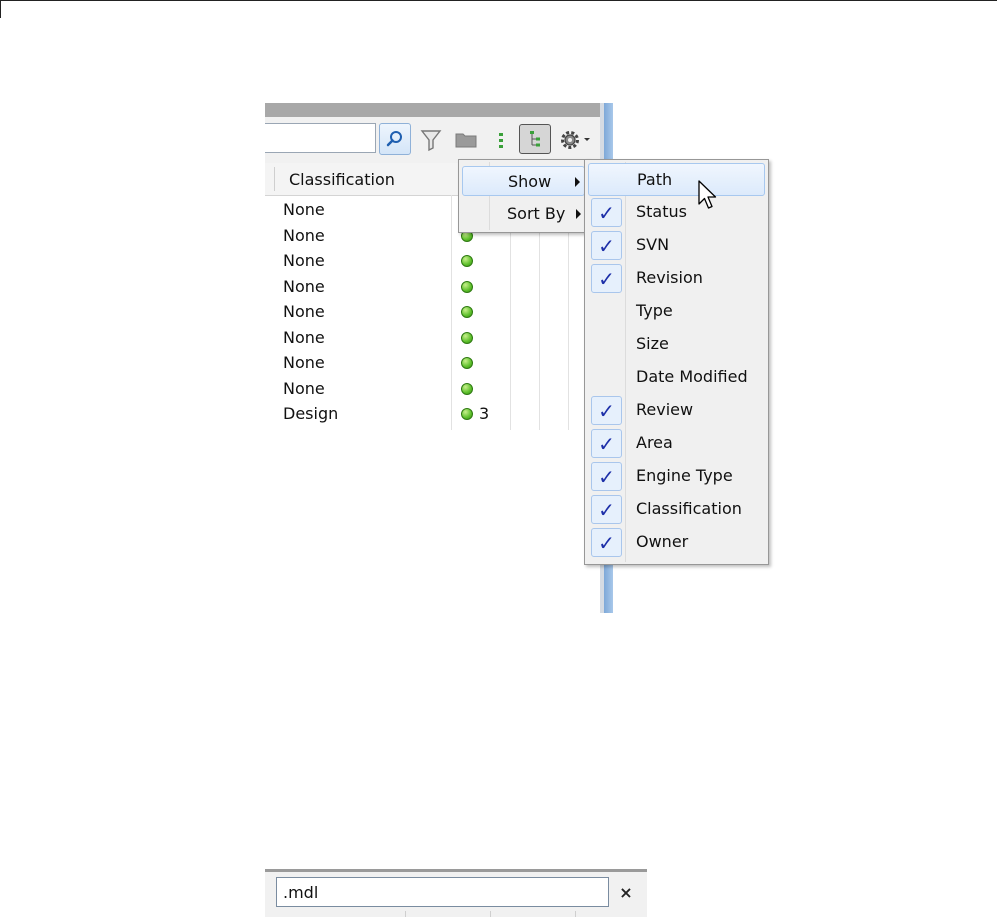 The height and width of the screenshot is (917, 997). What do you see at coordinates (320, 138) in the screenshot?
I see `search-input` at bounding box center [320, 138].